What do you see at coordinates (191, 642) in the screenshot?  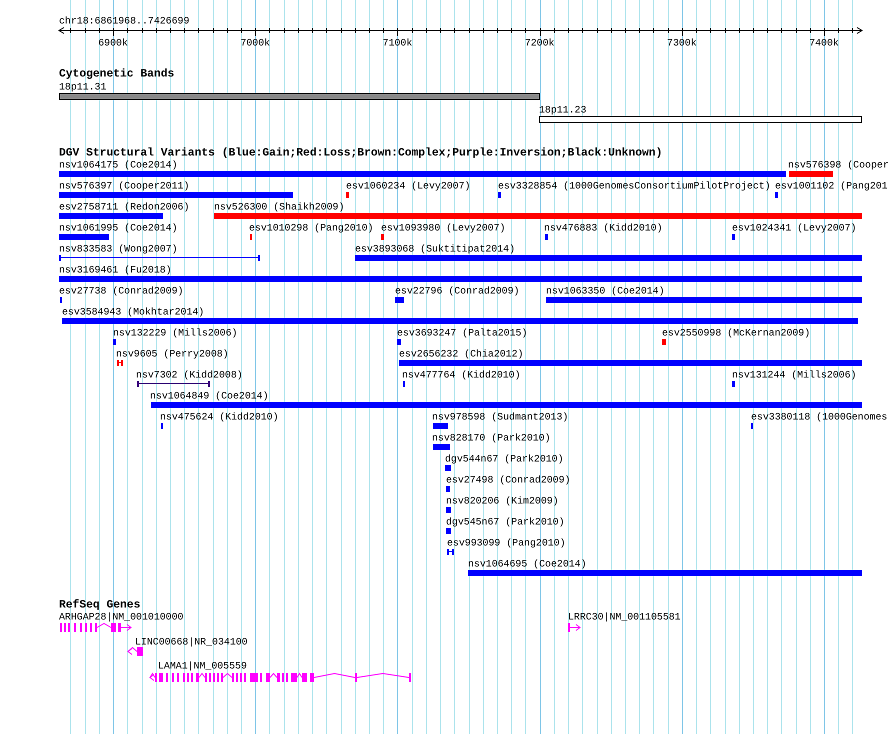 I see `gene-label: LINC00668|NR_034100` at bounding box center [191, 642].